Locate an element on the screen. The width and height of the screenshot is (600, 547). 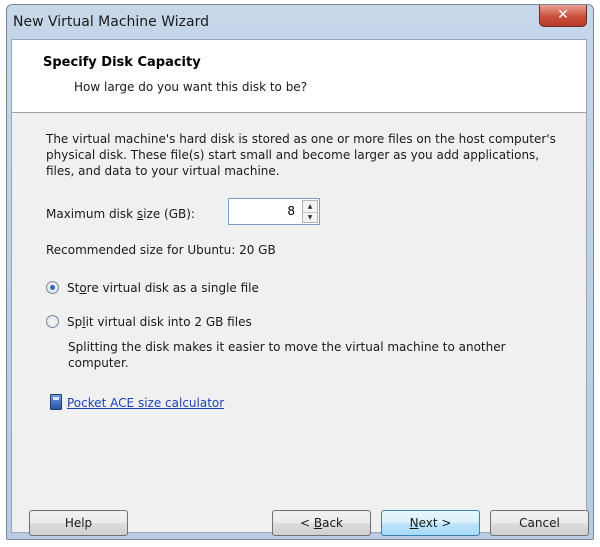
cancel-button: Cancel is located at coordinates (539, 523).